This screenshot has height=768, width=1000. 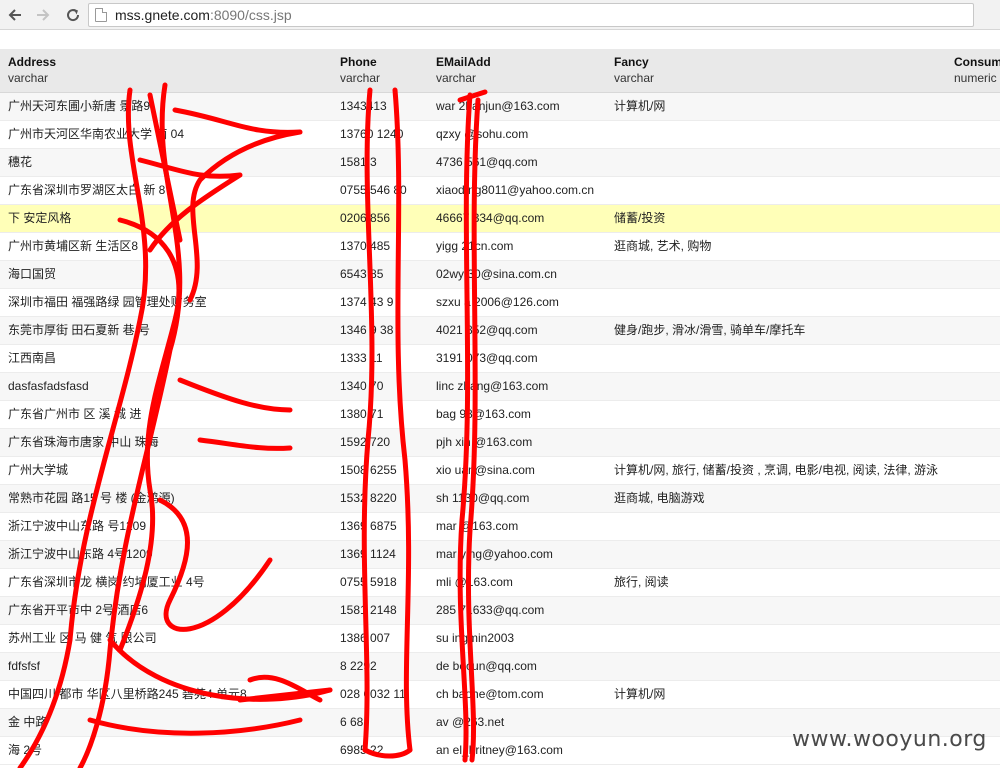 What do you see at coordinates (977, 62) in the screenshot?
I see `column-name: Consum` at bounding box center [977, 62].